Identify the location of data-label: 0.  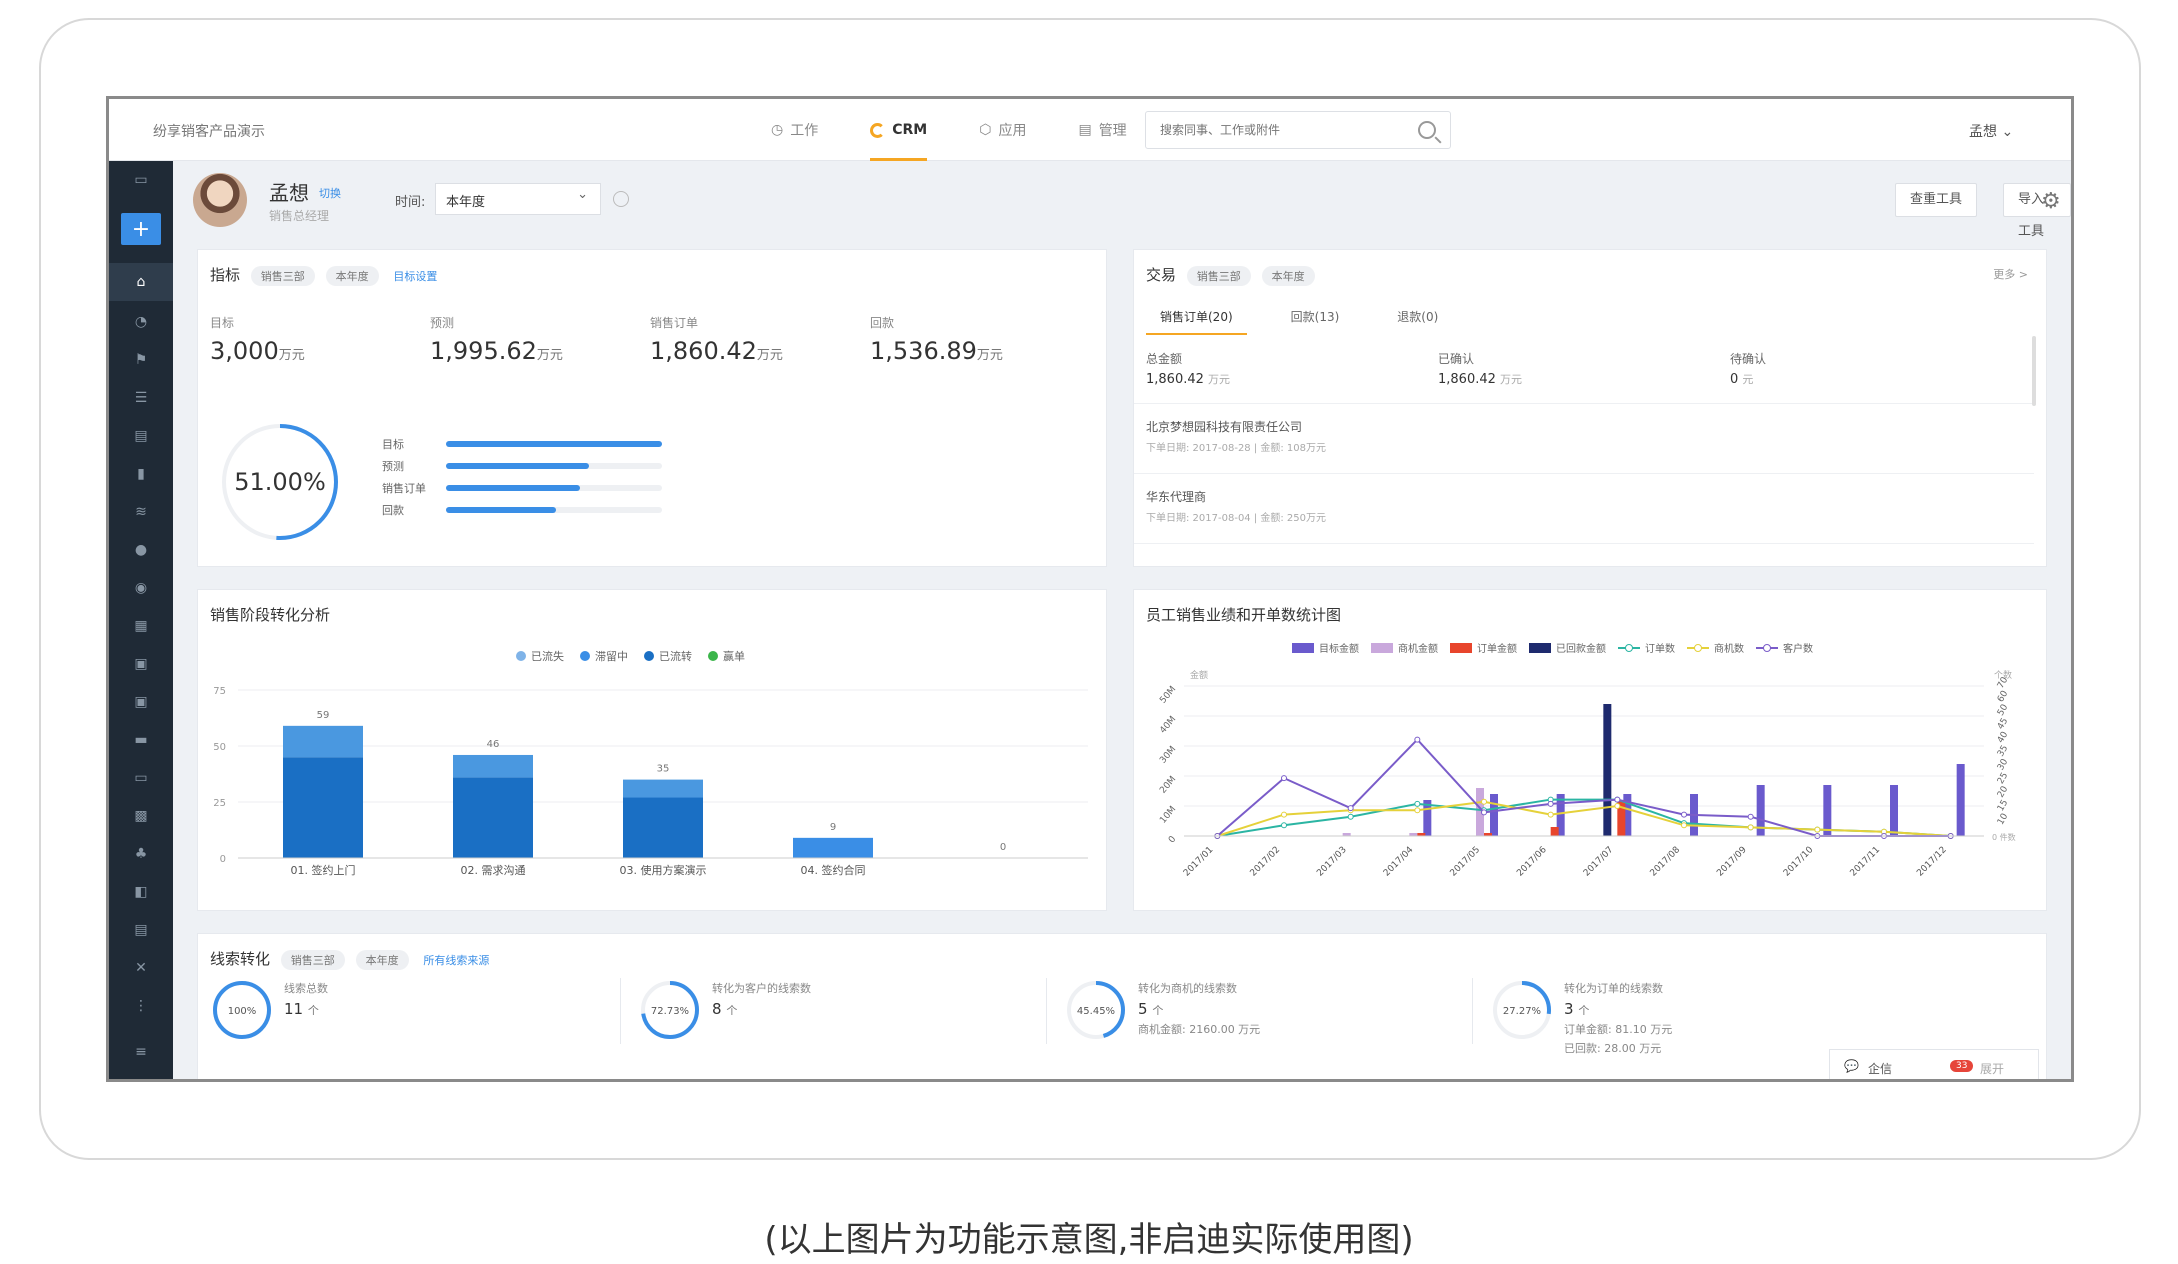
(1003, 847).